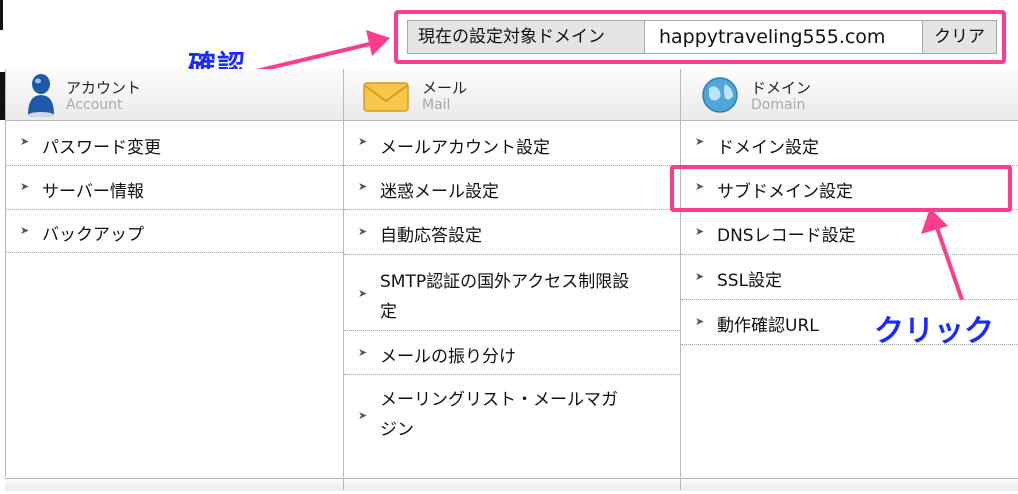 The width and height of the screenshot is (1018, 494). I want to click on menu-item-backup: ➤ バックアップ, so click(174, 231).